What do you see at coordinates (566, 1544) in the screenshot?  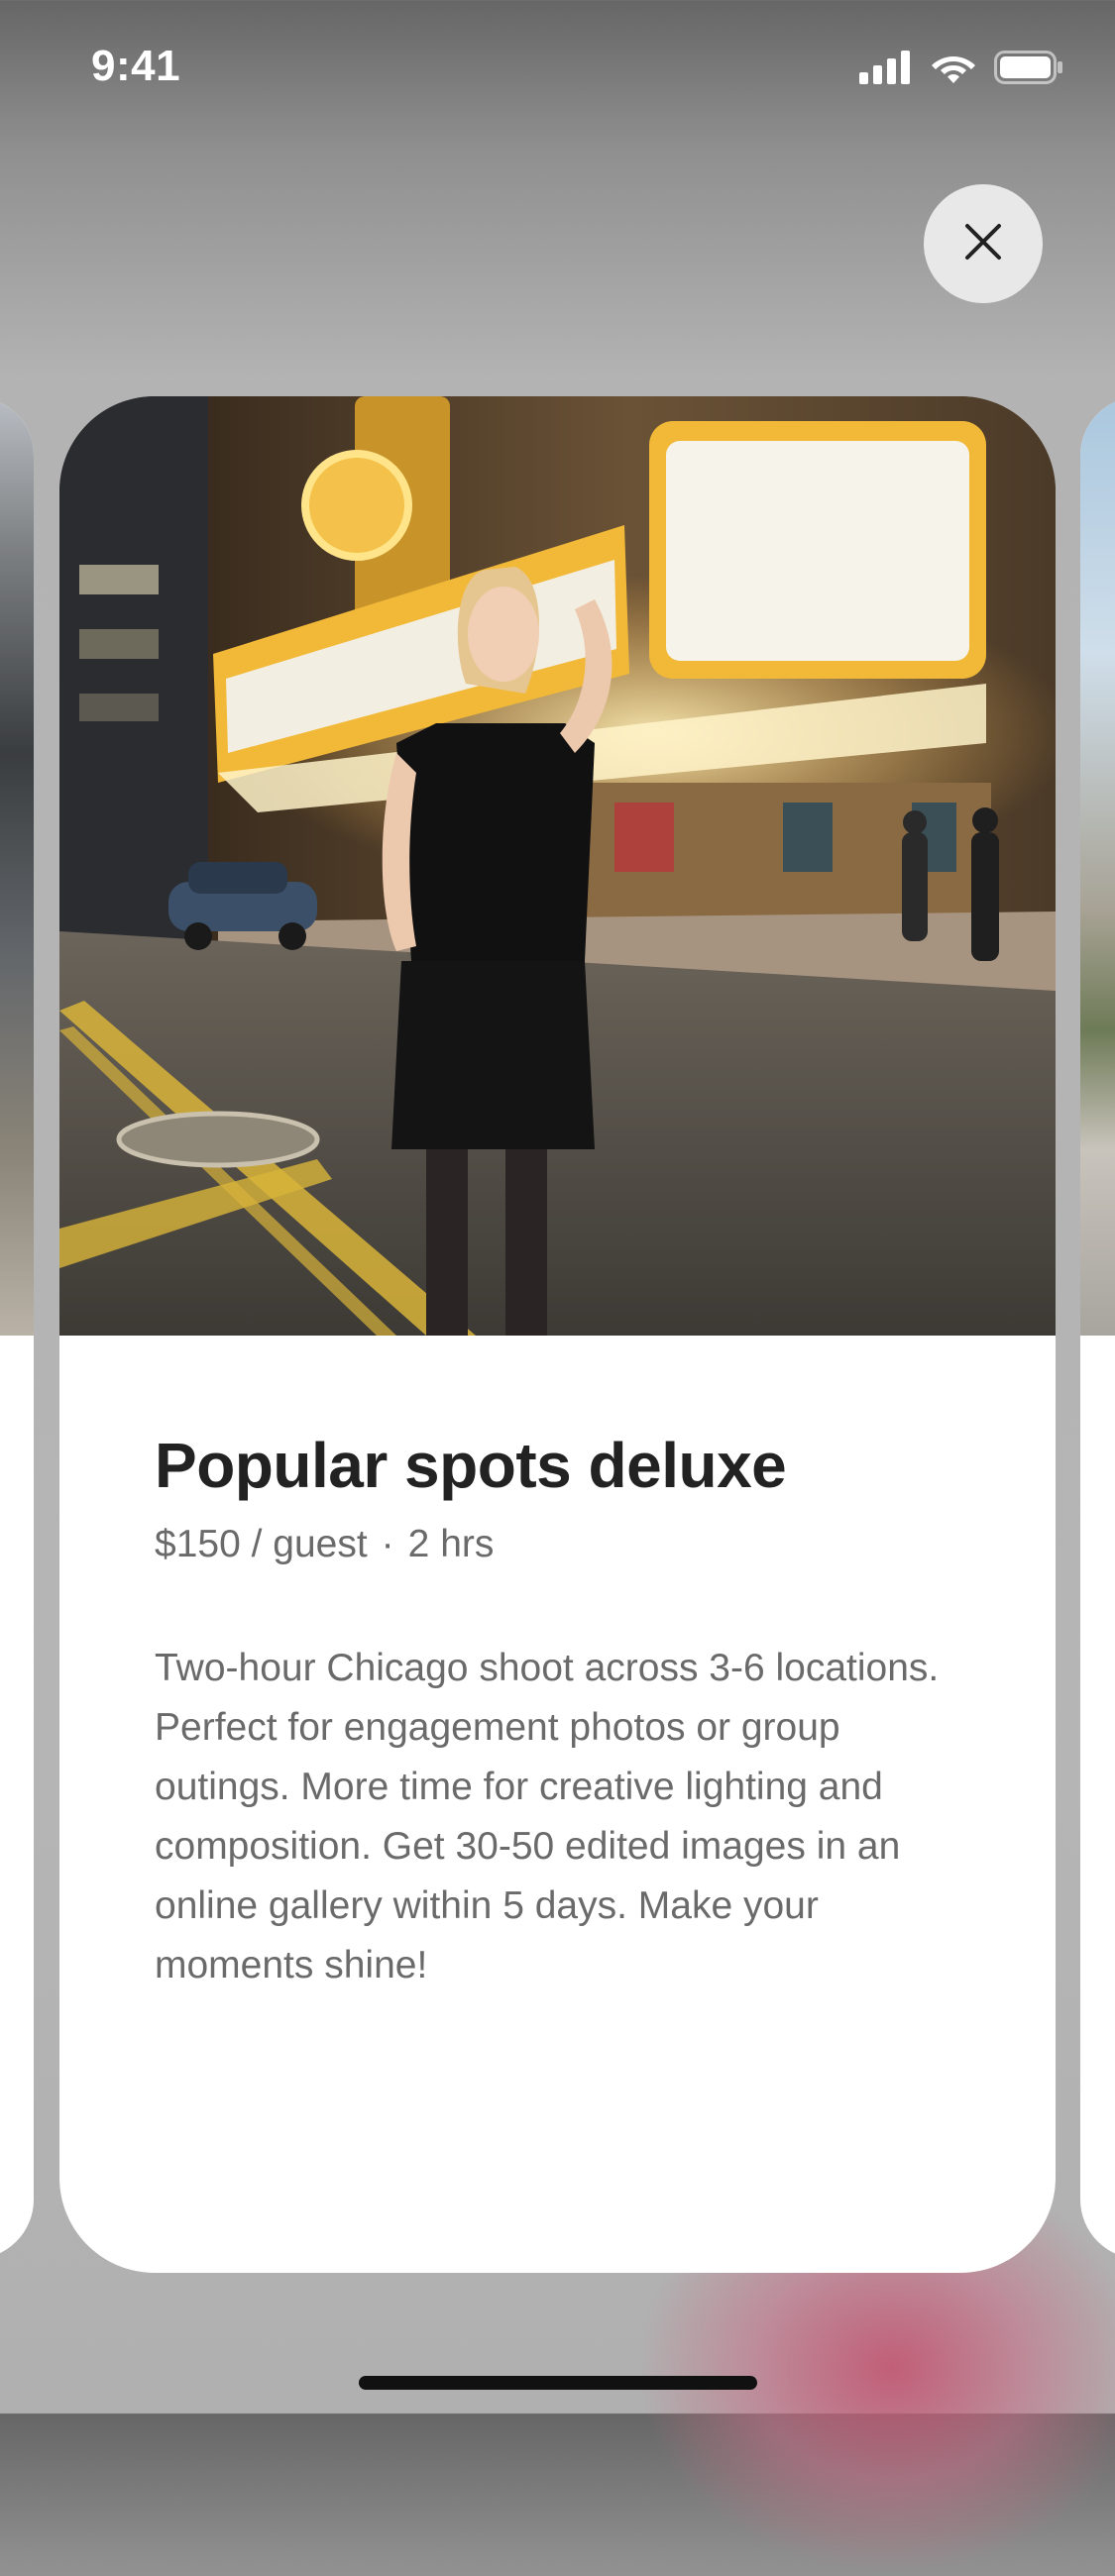 I see `card-meta: $150 / guest · 2 hrs` at bounding box center [566, 1544].